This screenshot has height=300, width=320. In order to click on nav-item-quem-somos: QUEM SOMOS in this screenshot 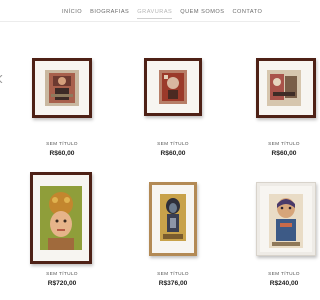, I will do `click(202, 14)`.